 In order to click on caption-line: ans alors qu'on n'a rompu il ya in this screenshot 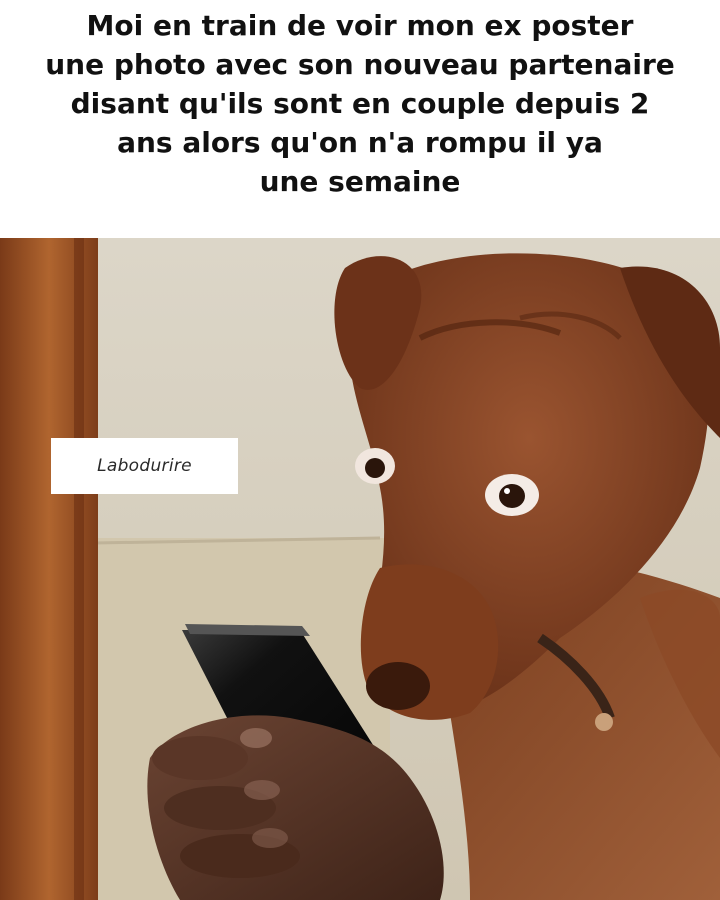, I will do `click(360, 142)`.